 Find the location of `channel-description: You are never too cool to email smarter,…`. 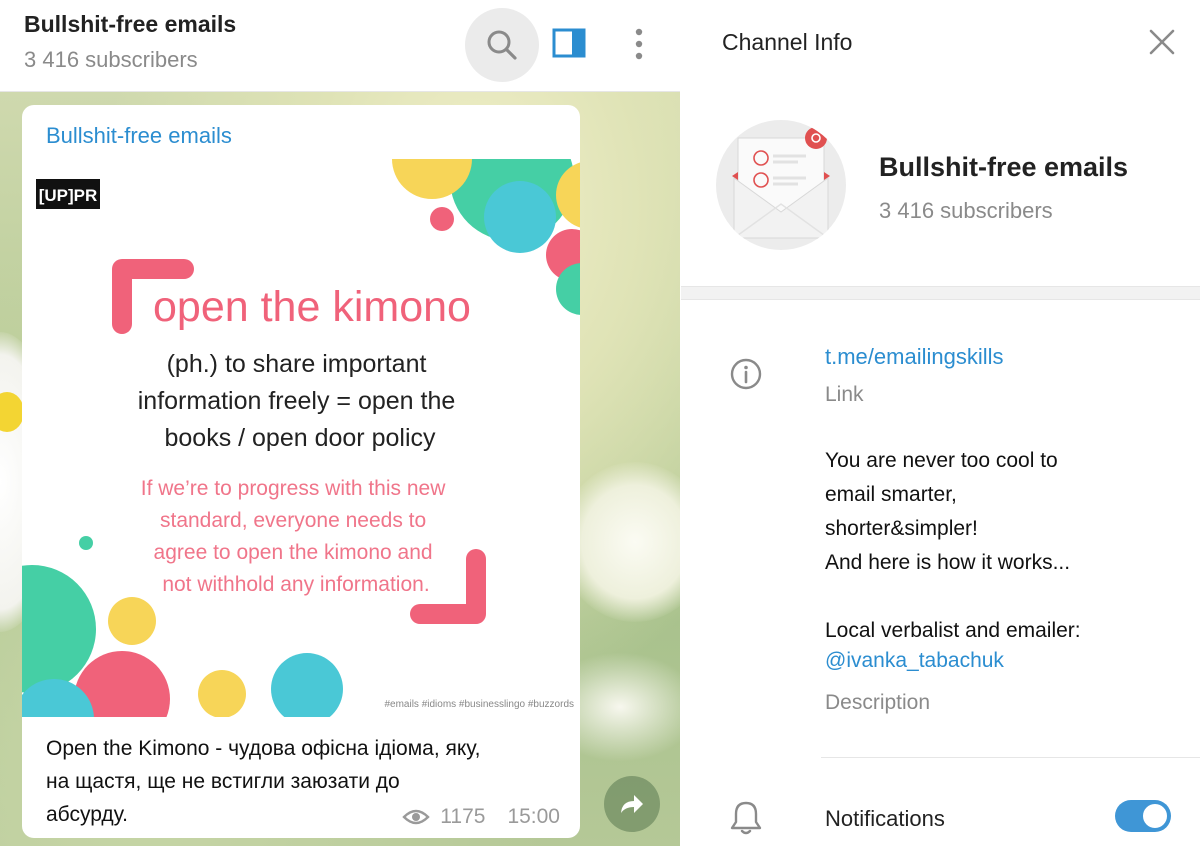

channel-description: You are never too cool to email smarter,… is located at coordinates (953, 545).